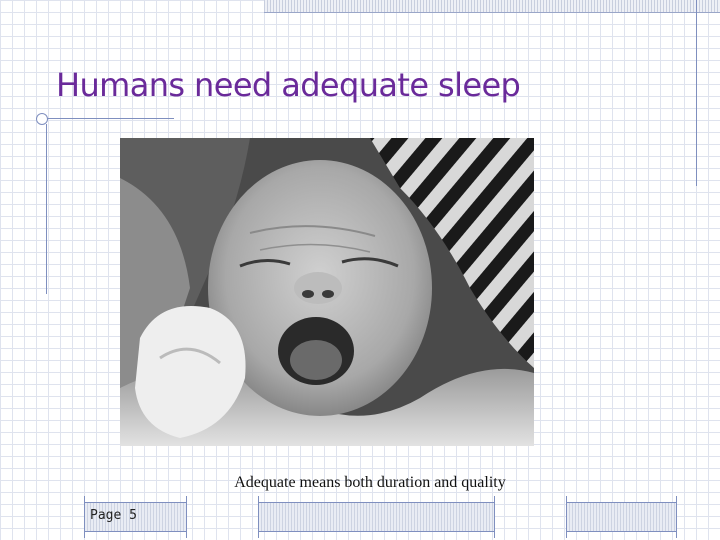 The height and width of the screenshot is (540, 720). What do you see at coordinates (696, 93) in the screenshot?
I see `right-vertical-rule` at bounding box center [696, 93].